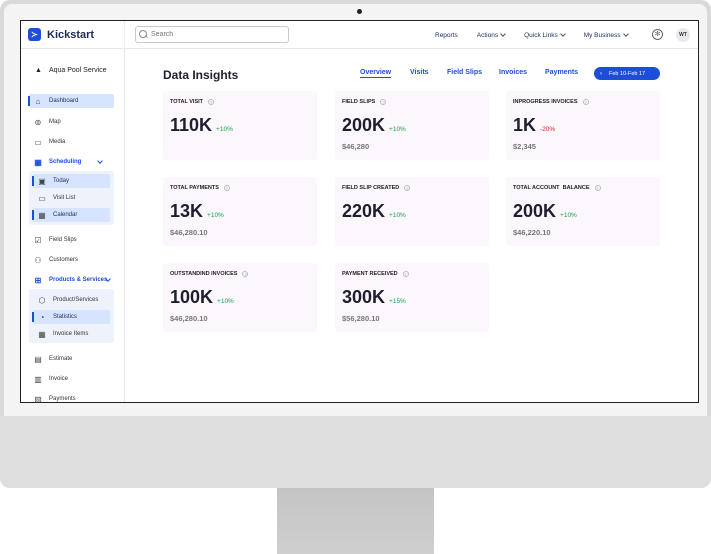 The height and width of the screenshot is (554, 711). Describe the element at coordinates (65, 215) in the screenshot. I see `sidebar-item-label: Calendar` at that location.